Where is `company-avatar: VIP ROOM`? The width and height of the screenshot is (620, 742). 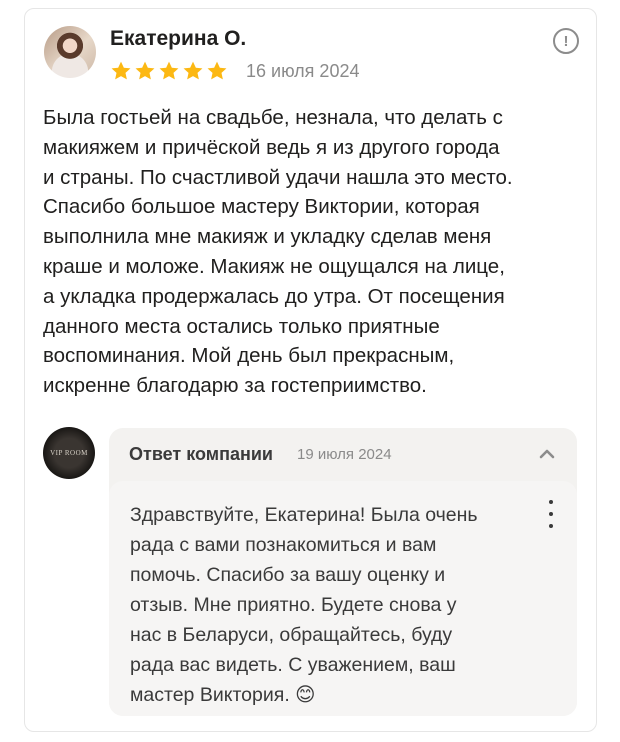
company-avatar: VIP ROOM is located at coordinates (69, 453).